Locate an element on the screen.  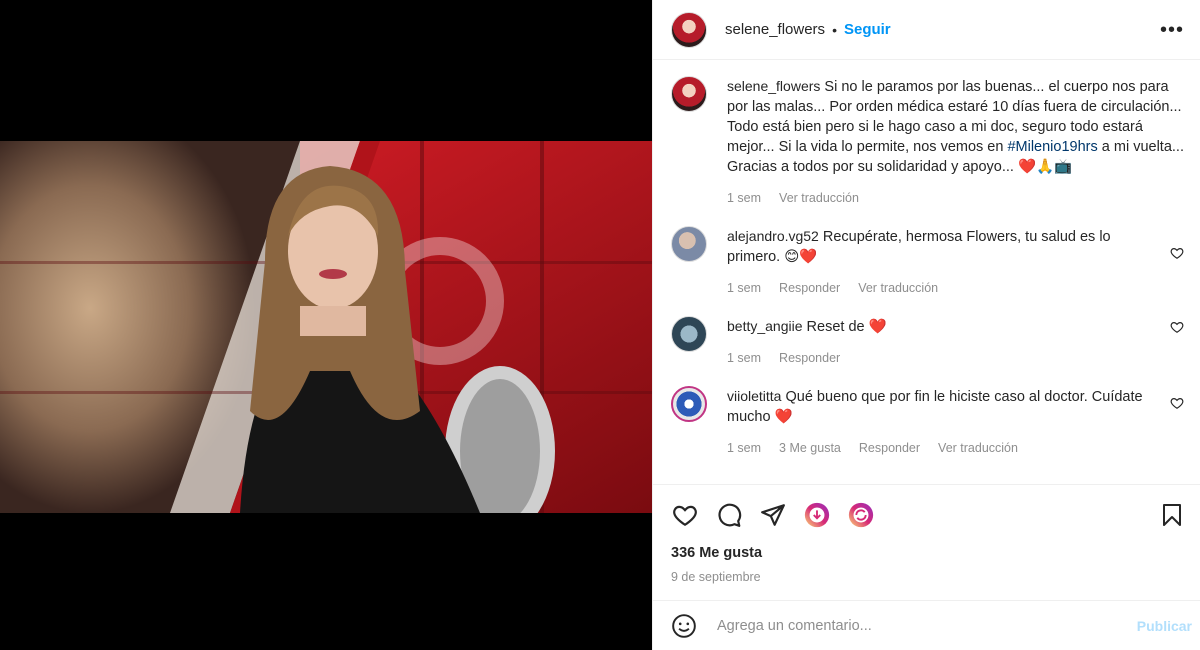
heart-icon is located at coordinates (685, 515).